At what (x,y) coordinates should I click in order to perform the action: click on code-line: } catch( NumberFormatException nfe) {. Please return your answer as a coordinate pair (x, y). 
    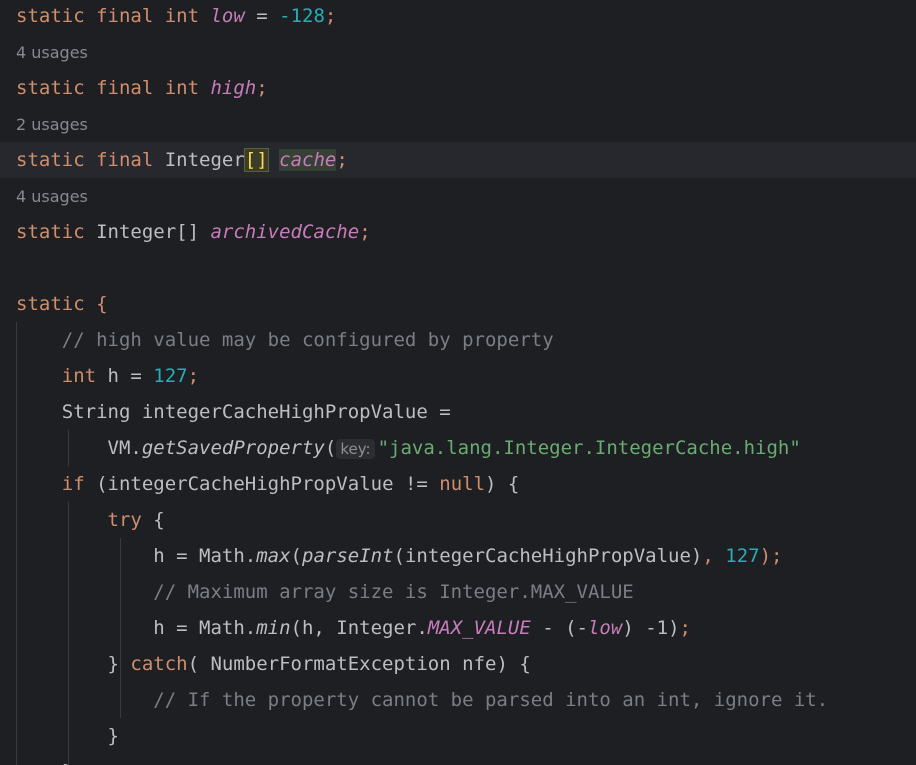
    Looking at the image, I should click on (458, 664).